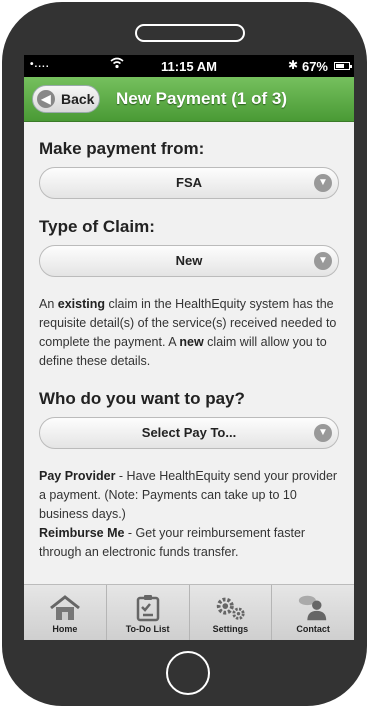 This screenshot has height=708, width=369. I want to click on phone-speaker, so click(190, 33).